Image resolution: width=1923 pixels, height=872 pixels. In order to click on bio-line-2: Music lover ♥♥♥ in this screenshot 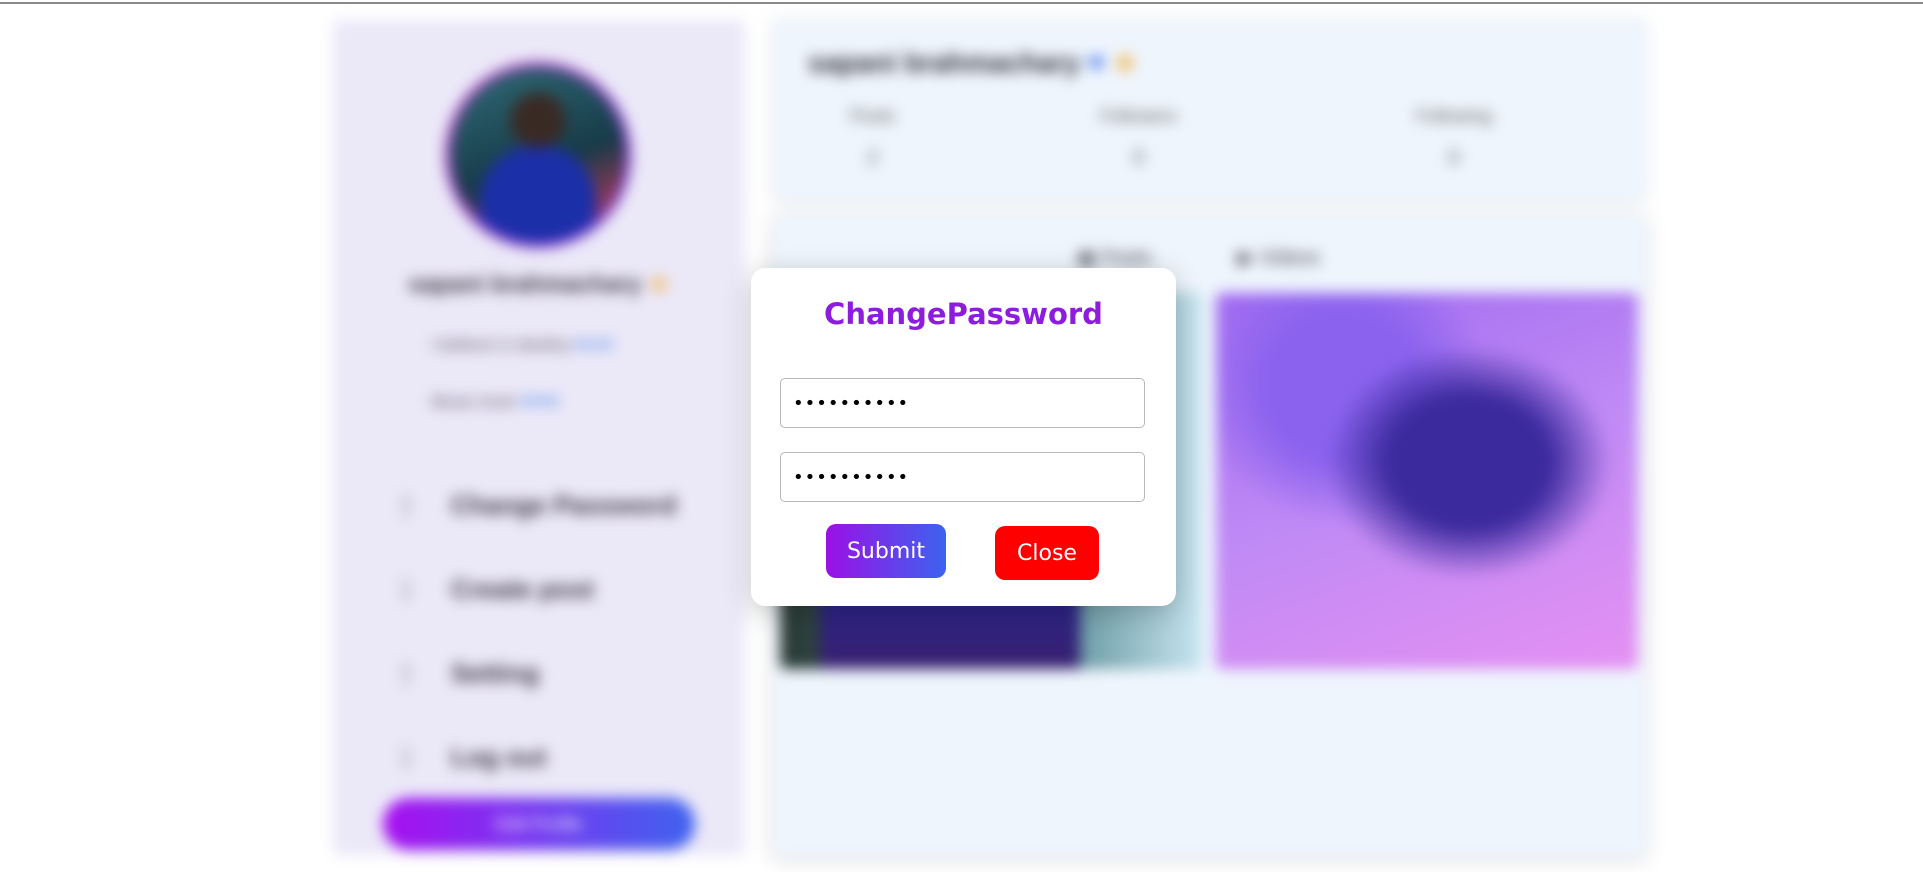, I will do `click(496, 402)`.